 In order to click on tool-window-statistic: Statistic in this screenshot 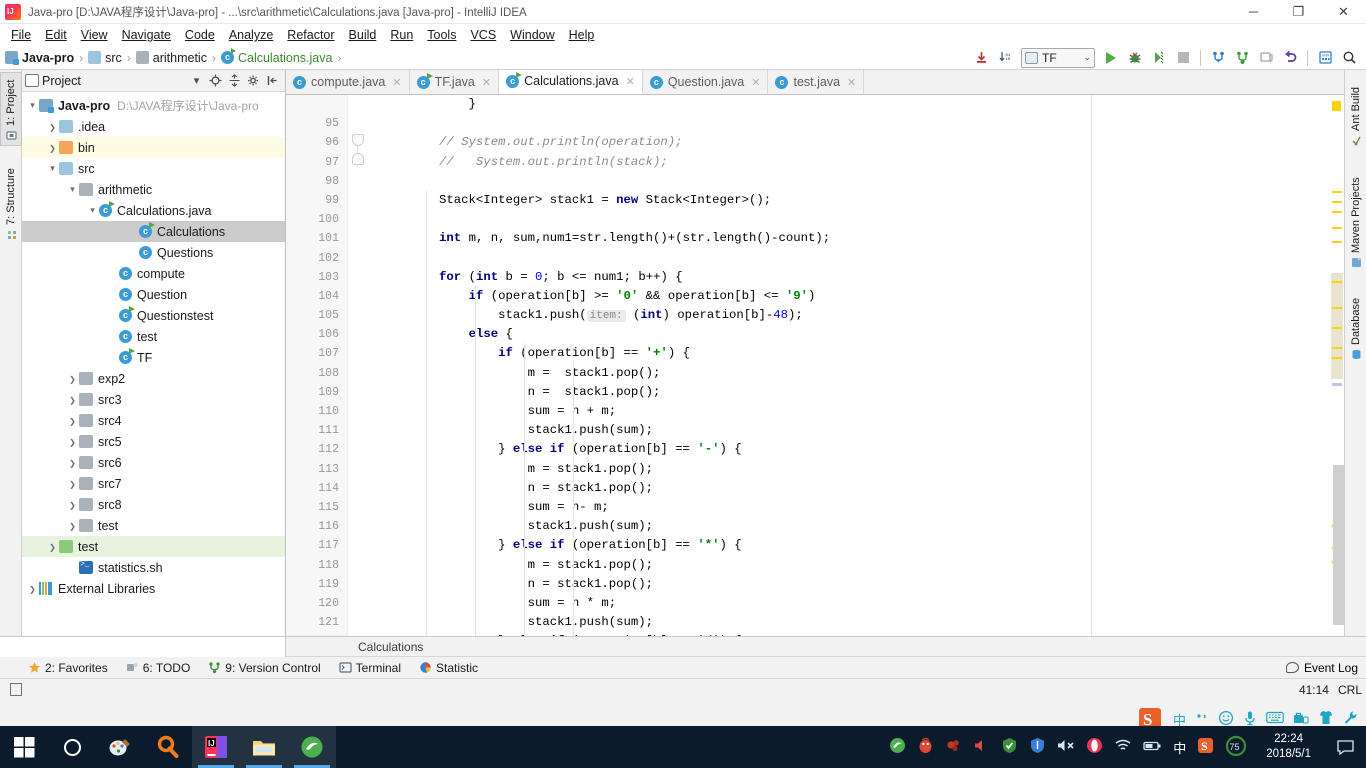, I will do `click(448, 668)`.